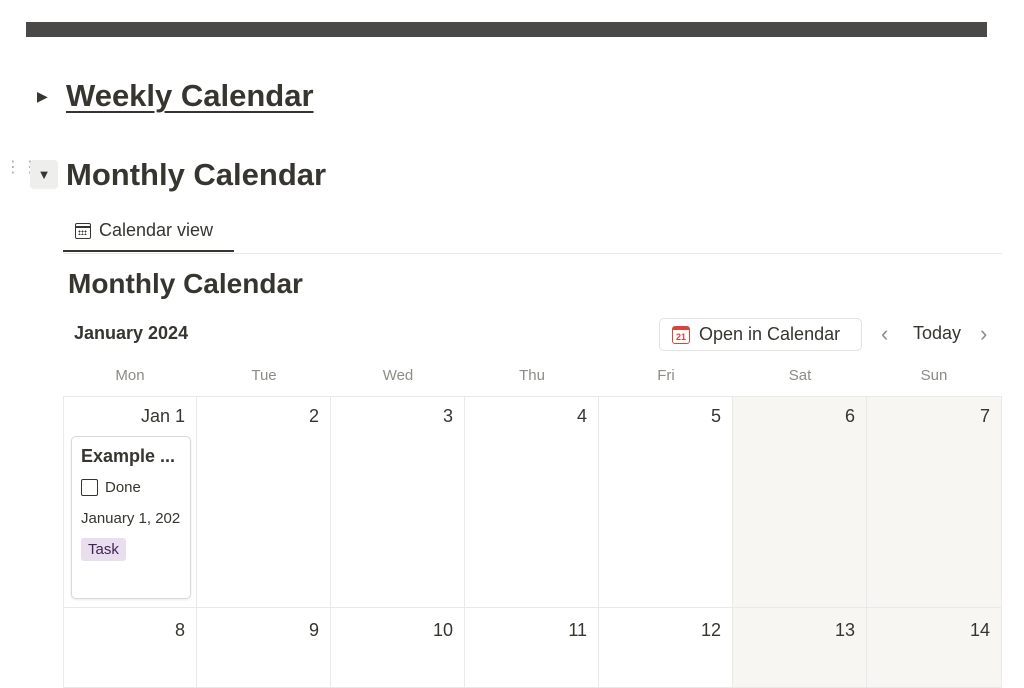 Image resolution: width=1024 pixels, height=688 pixels. I want to click on done-checkbox-label: Done, so click(123, 487).